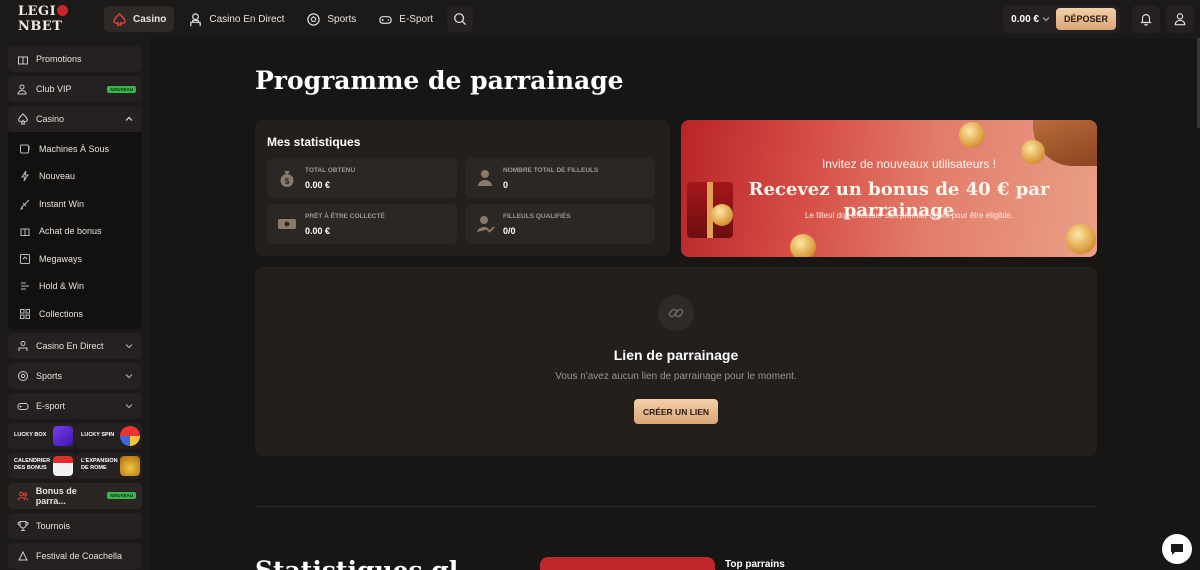 The width and height of the screenshot is (1200, 570). What do you see at coordinates (75, 405) in the screenshot?
I see `sidebar-item-esport: E-sport` at bounding box center [75, 405].